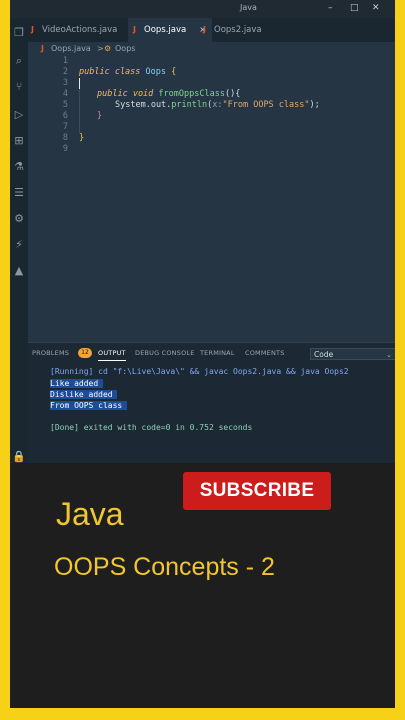  What do you see at coordinates (19, 271) in the screenshot?
I see `settings-icon: ▲` at bounding box center [19, 271].